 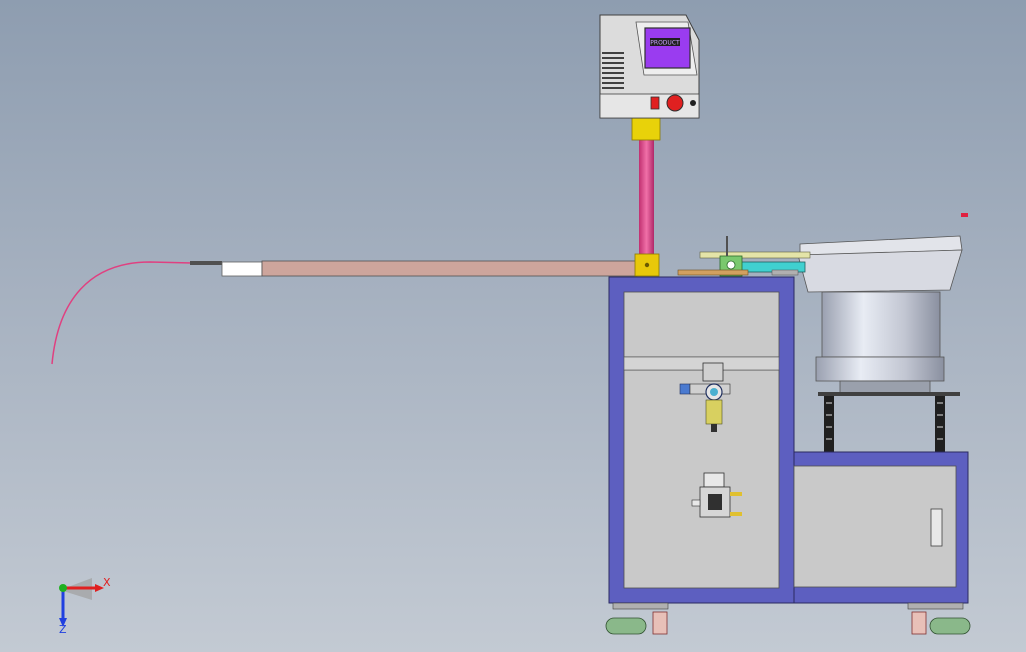 I want to click on coordinate-triad: X Z, so click(x=85, y=606).